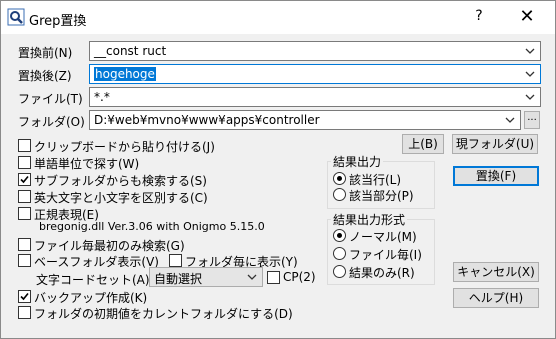  I want to click on folder-value: D:¥web¥mvno¥www¥apps¥controller, so click(207, 120).